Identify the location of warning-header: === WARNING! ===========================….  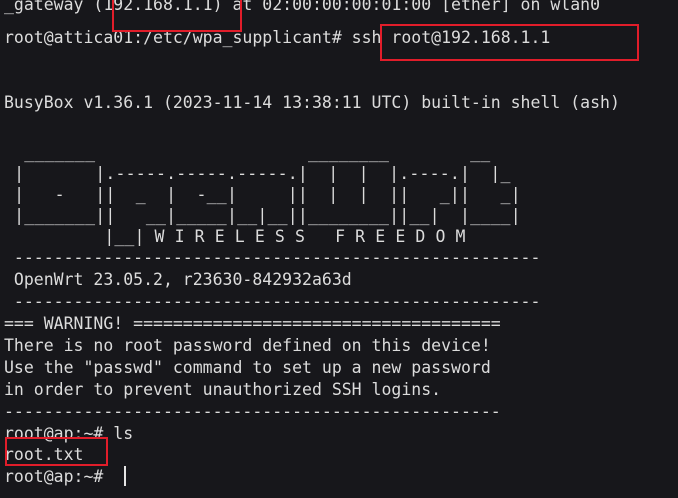
(252, 323).